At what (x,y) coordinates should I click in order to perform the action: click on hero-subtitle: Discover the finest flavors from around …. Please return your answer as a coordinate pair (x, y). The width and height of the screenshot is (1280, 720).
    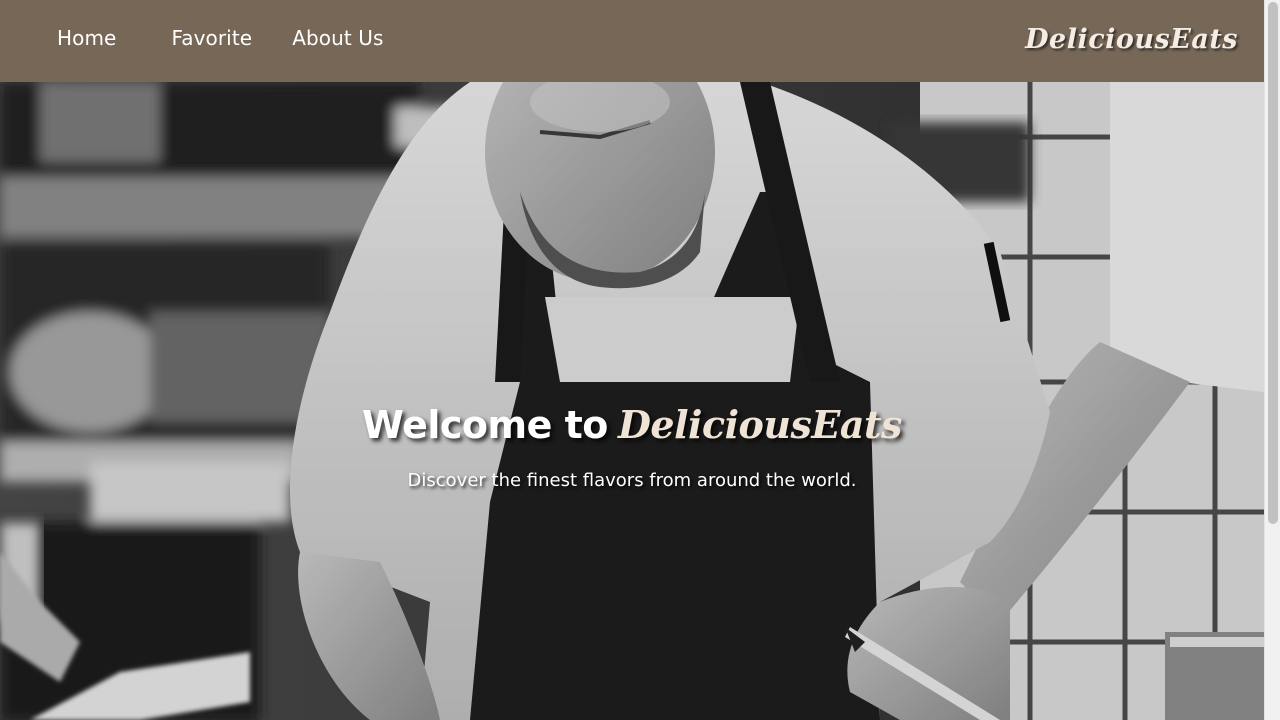
    Looking at the image, I should click on (632, 480).